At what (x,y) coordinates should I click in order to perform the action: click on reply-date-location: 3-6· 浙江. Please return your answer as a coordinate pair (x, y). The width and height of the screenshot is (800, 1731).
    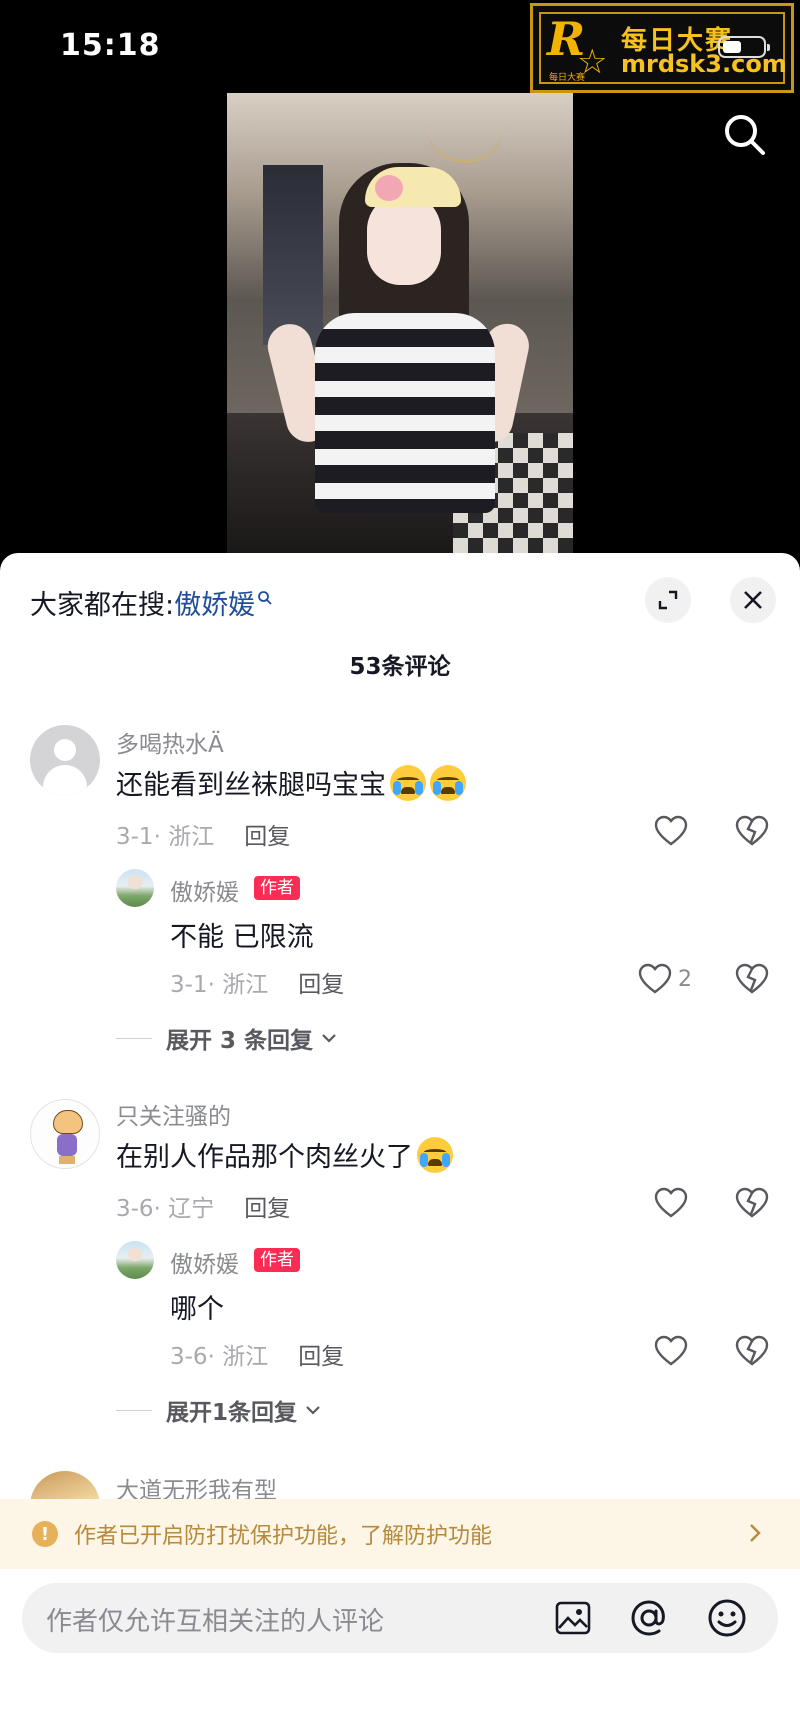
    Looking at the image, I should click on (219, 1357).